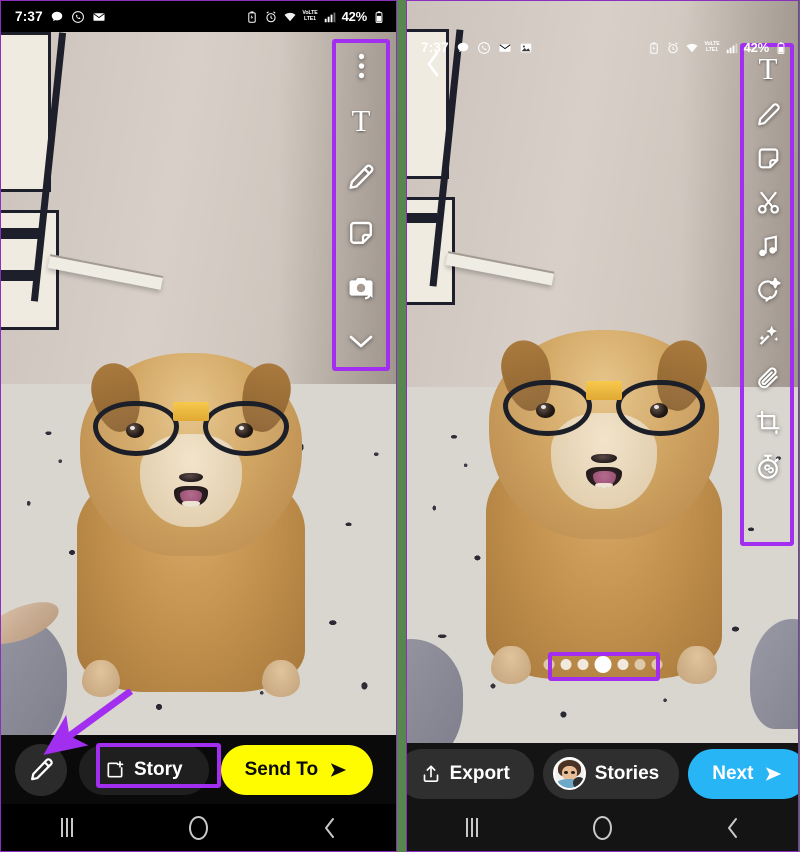 The image size is (800, 852). Describe the element at coordinates (361, 198) in the screenshot. I see `snapchat-edit-toolbar: T` at that location.